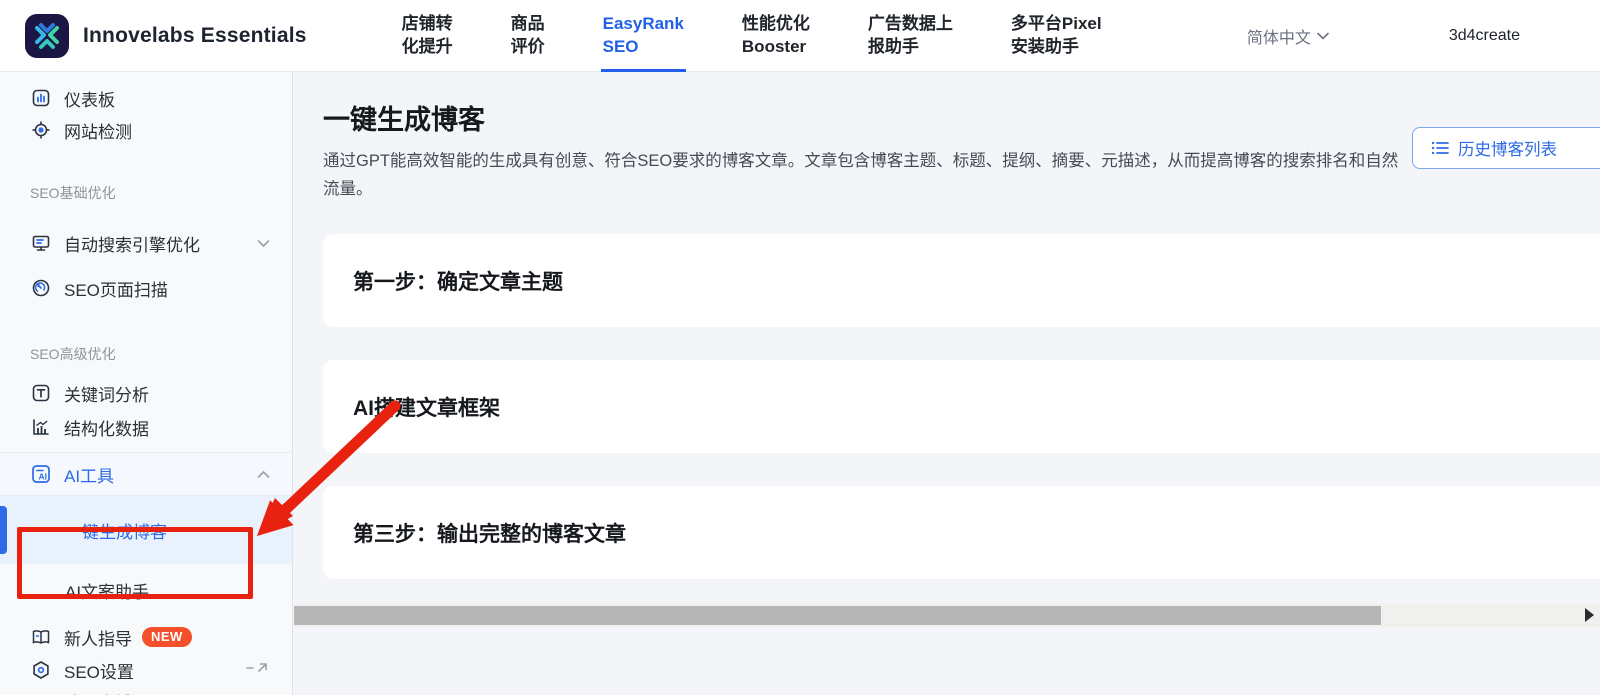 The height and width of the screenshot is (695, 1600). Describe the element at coordinates (263, 474) in the screenshot. I see `chevron-up-icon` at that location.